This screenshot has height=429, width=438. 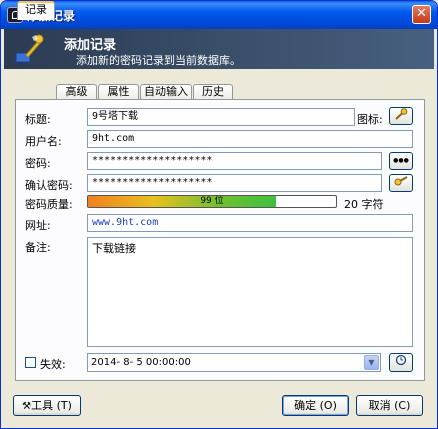 I want to click on expires-label: 失效:, so click(x=53, y=364).